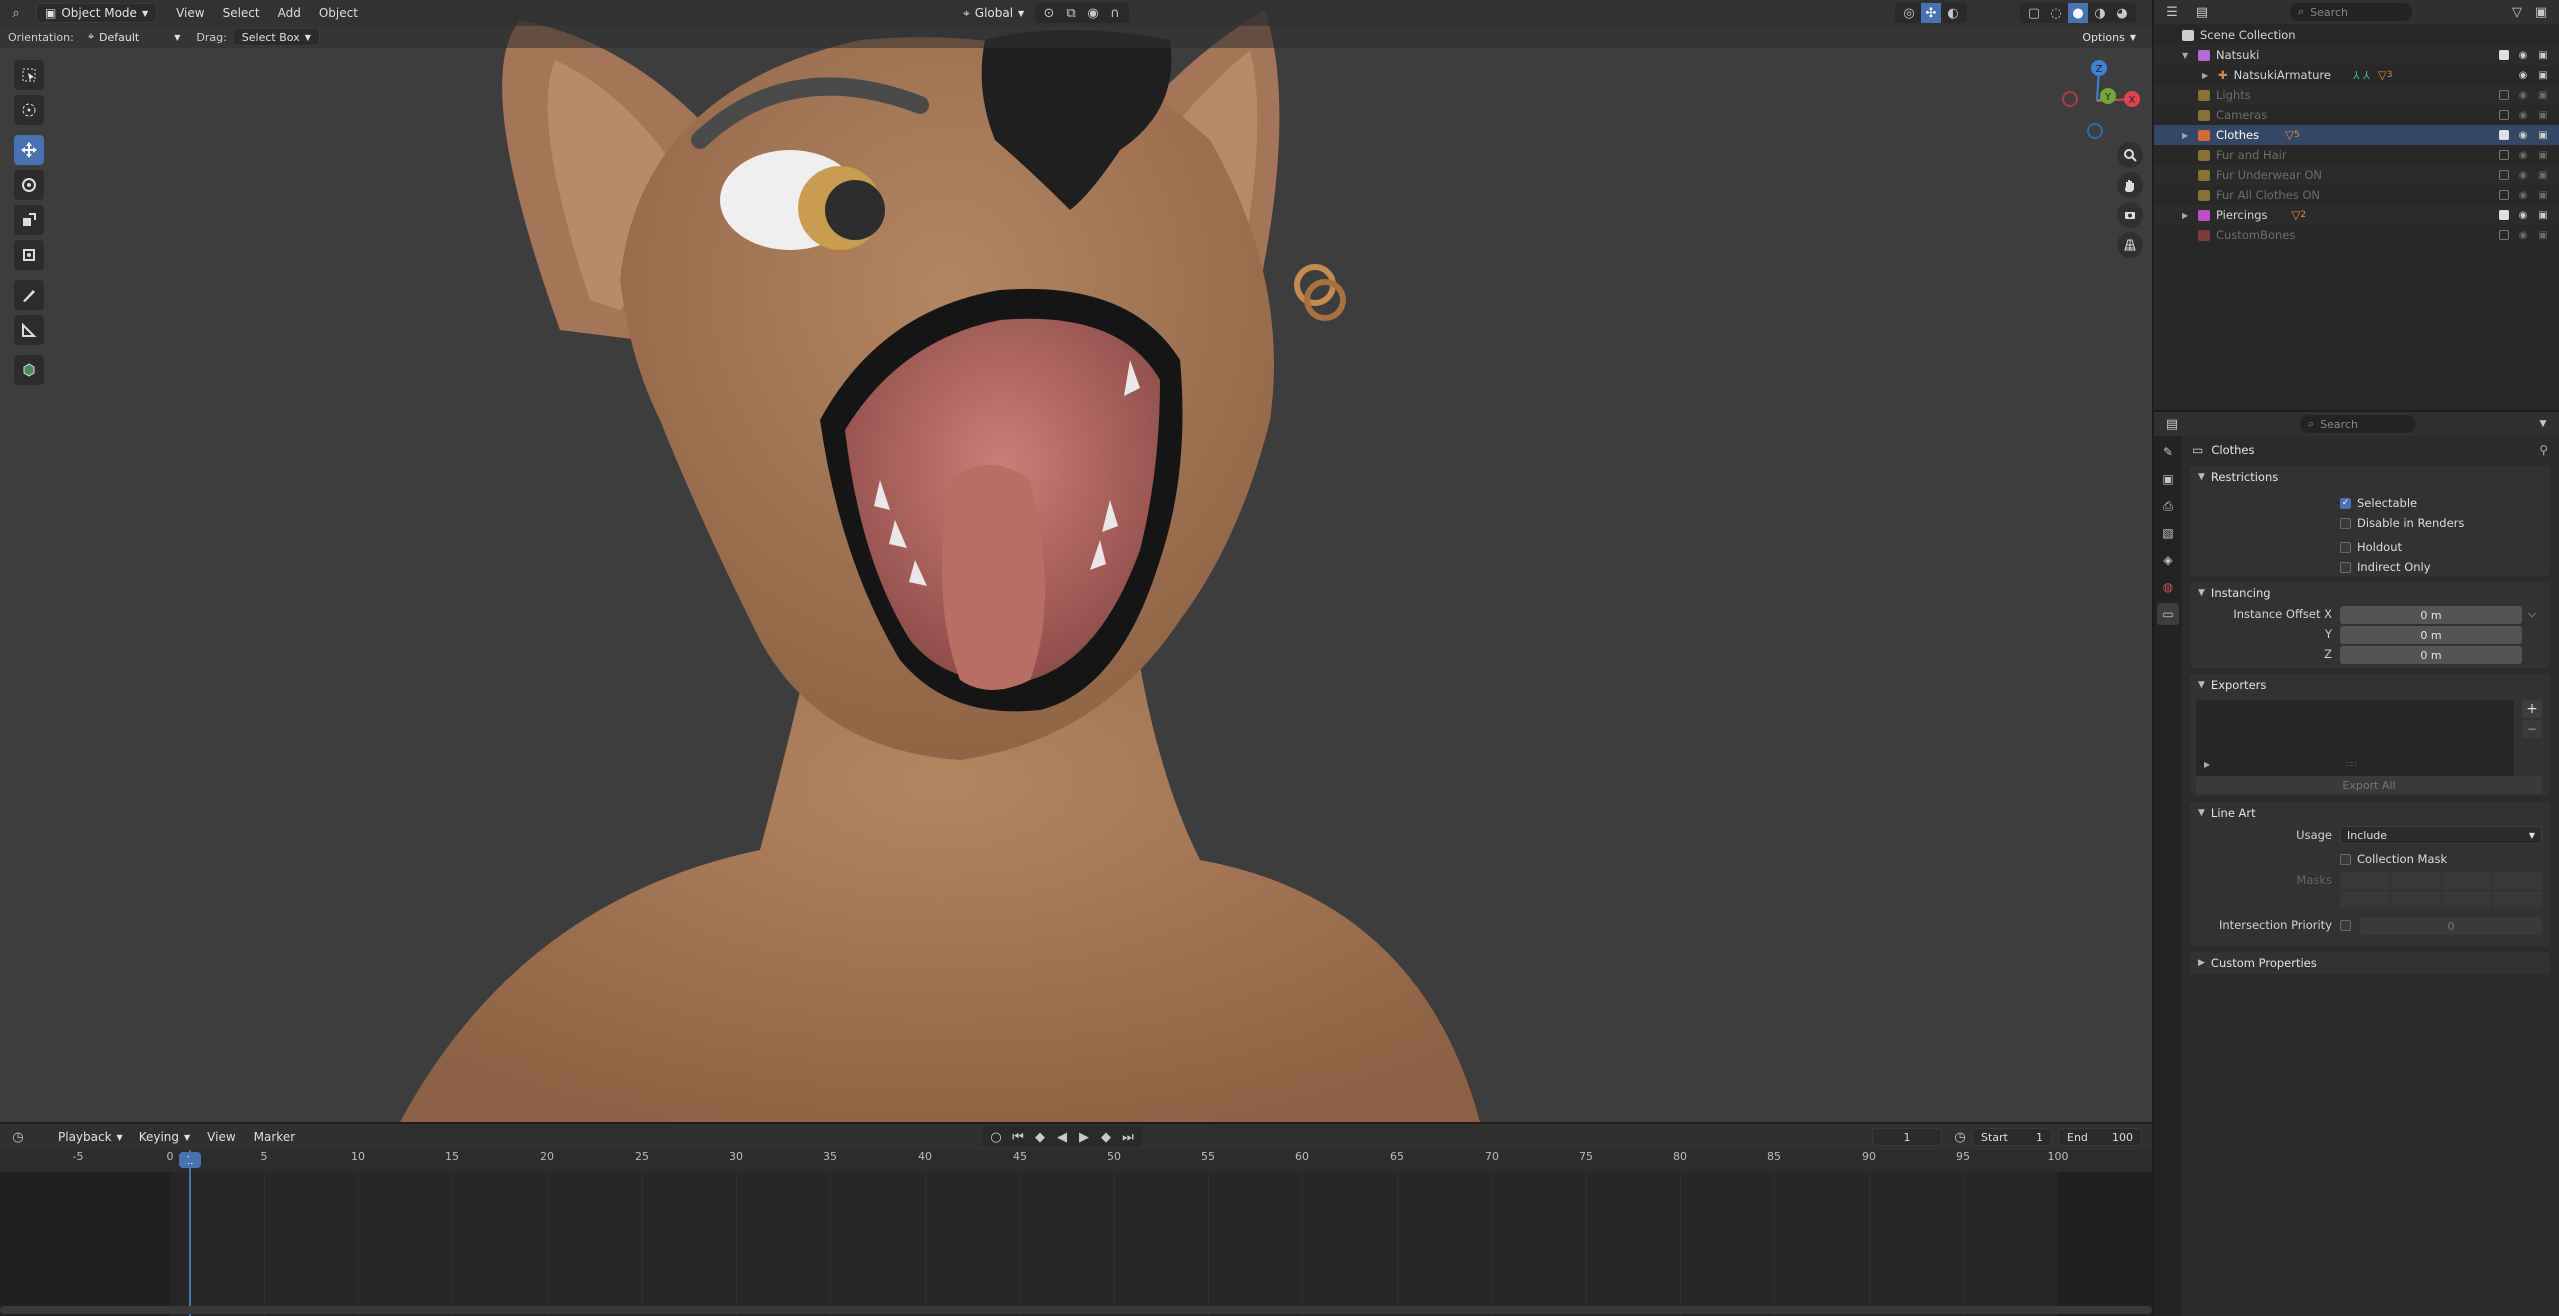  What do you see at coordinates (1931, 13) in the screenshot?
I see `gizmo-toggle-icon: ✣` at bounding box center [1931, 13].